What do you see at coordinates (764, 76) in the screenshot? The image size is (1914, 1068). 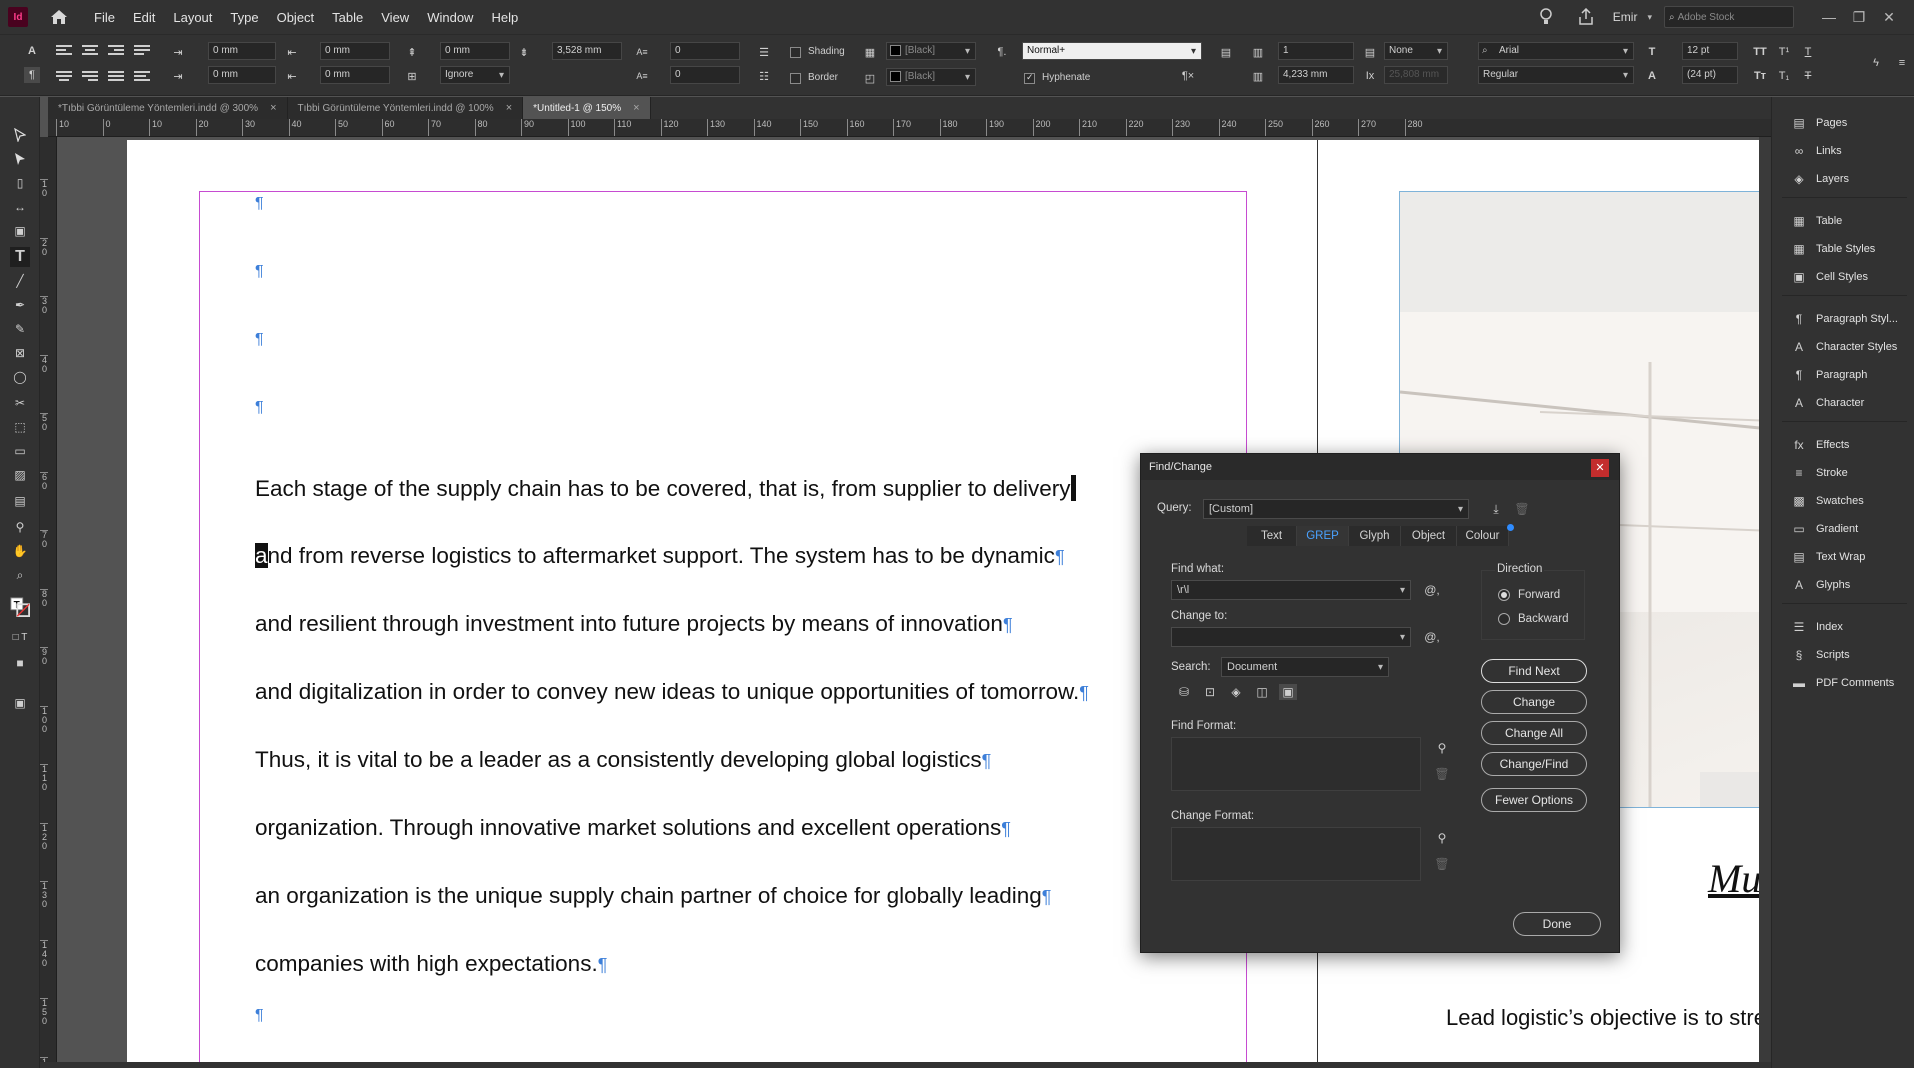 I see `numbering-icon: ☷` at bounding box center [764, 76].